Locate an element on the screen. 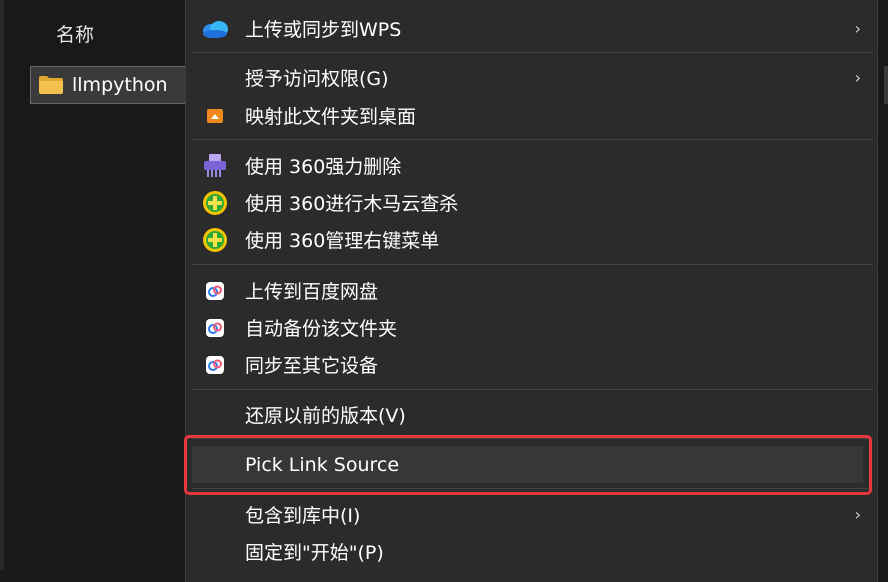 This screenshot has height=582, width=888. menu-item-pin-start: 固定到"开始"(P) is located at coordinates (531, 551).